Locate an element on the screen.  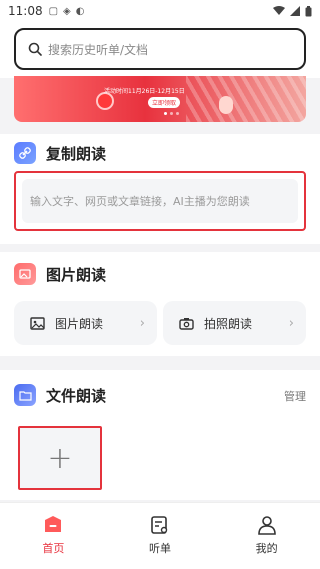
search-placeholder: 搜索历史听单/文档 is located at coordinates (98, 49).